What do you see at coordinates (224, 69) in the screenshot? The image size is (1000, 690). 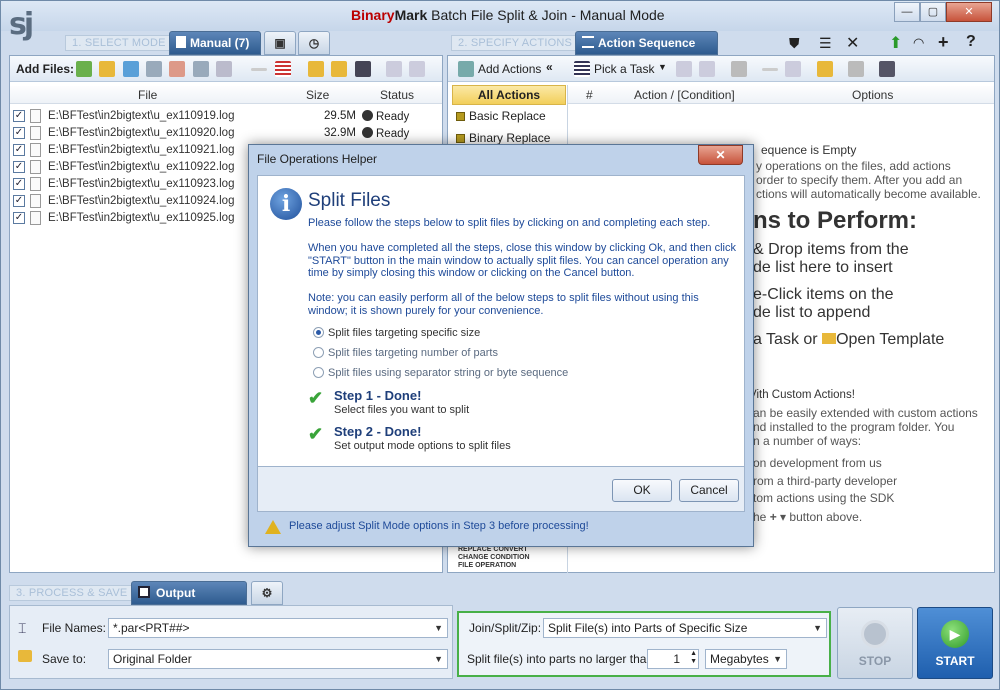 I see `options-icon` at bounding box center [224, 69].